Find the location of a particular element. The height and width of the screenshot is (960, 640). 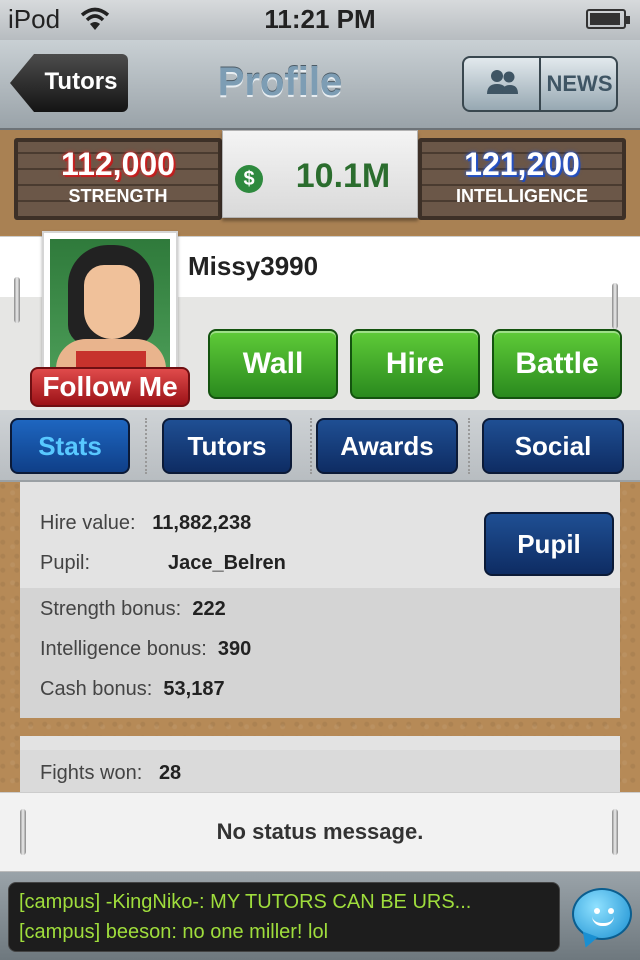

username: Missy3990 is located at coordinates (253, 266).